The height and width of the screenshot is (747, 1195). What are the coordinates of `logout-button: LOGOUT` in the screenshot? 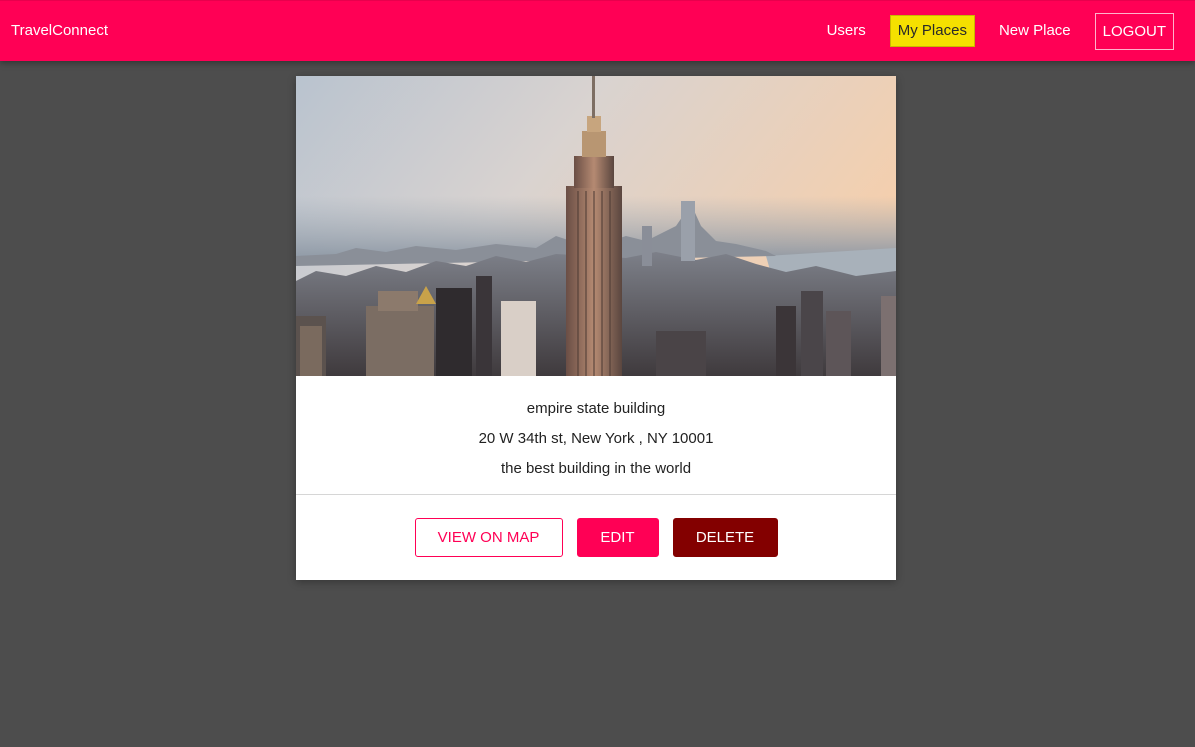 It's located at (1134, 31).